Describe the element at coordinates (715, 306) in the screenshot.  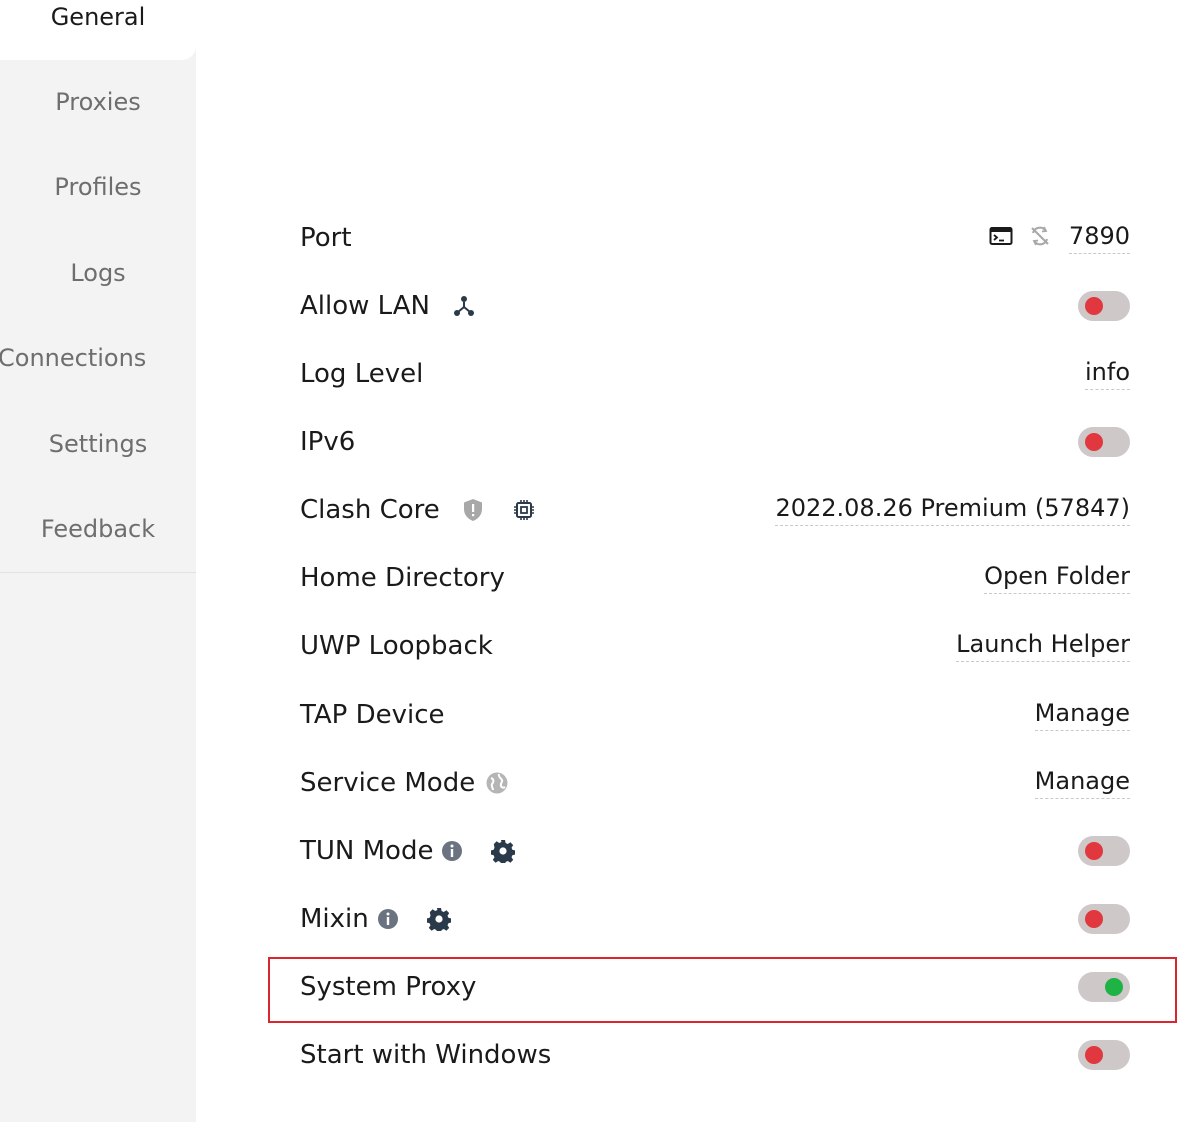
I see `setting-row-allow-lan: Allow LAN` at that location.